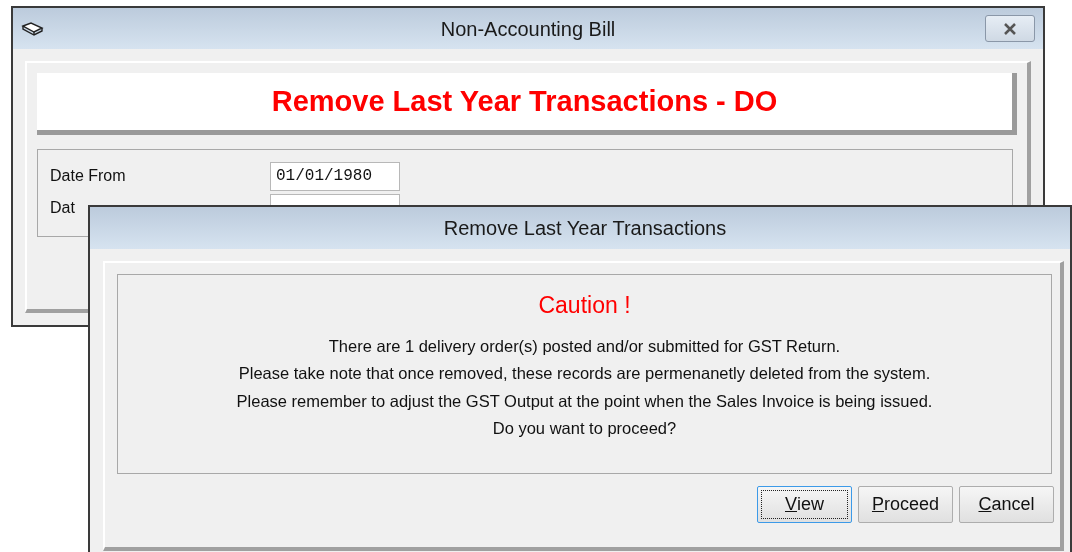 The image size is (1072, 552). I want to click on caution-heading: Caution !, so click(584, 305).